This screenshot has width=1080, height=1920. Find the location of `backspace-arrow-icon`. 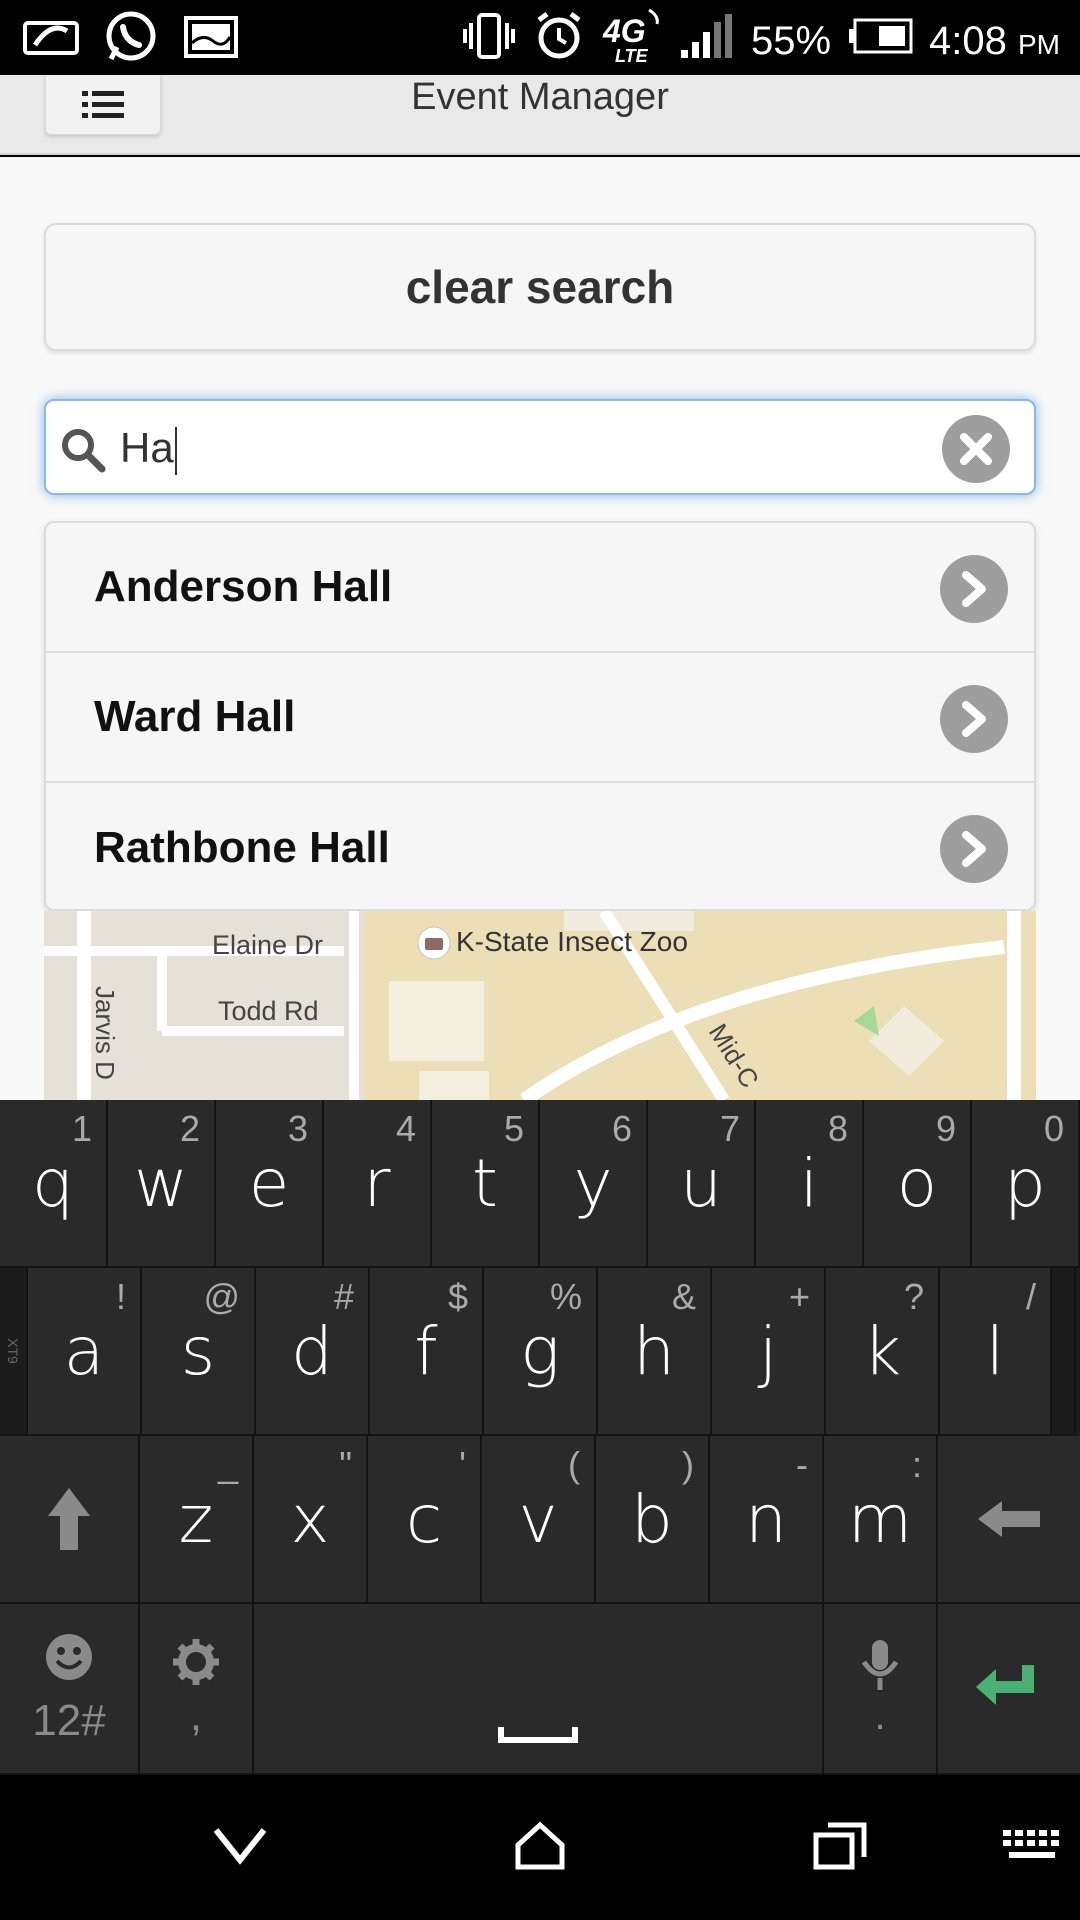

backspace-arrow-icon is located at coordinates (1009, 1519).